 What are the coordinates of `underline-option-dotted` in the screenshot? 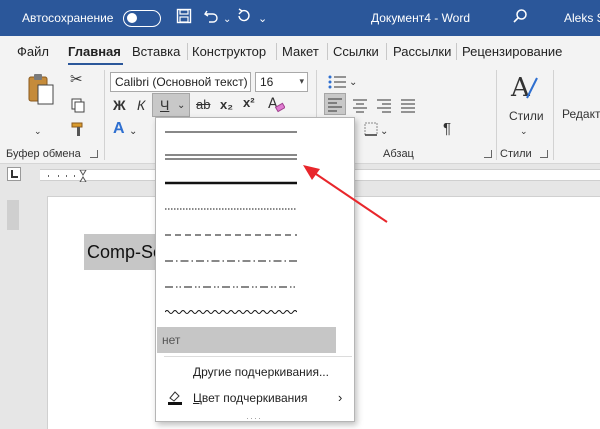 It's located at (231, 209).